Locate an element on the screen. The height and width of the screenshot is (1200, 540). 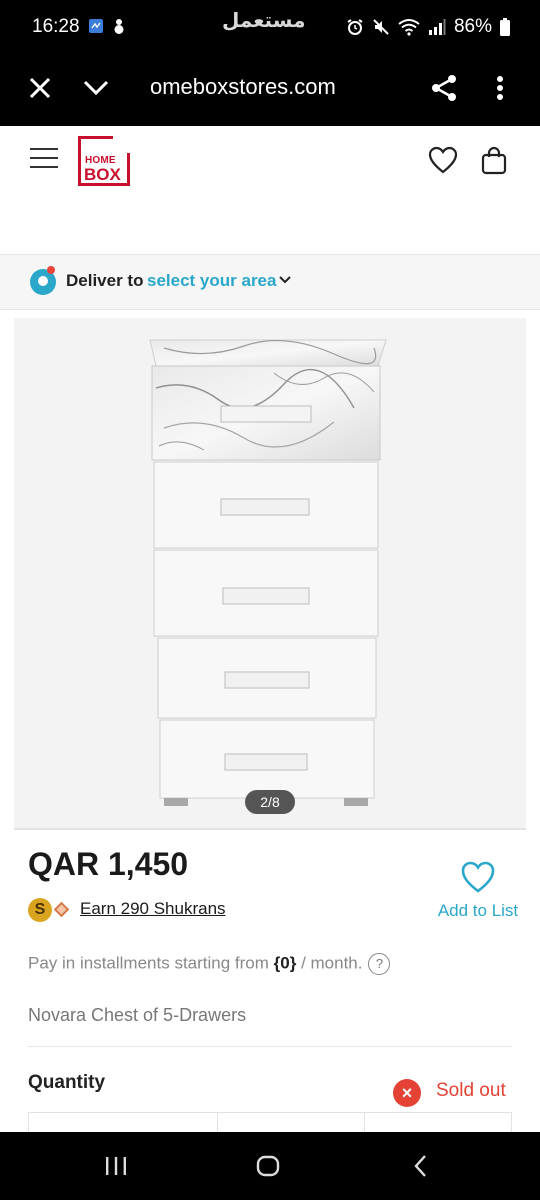
home-icon is located at coordinates (268, 1166).